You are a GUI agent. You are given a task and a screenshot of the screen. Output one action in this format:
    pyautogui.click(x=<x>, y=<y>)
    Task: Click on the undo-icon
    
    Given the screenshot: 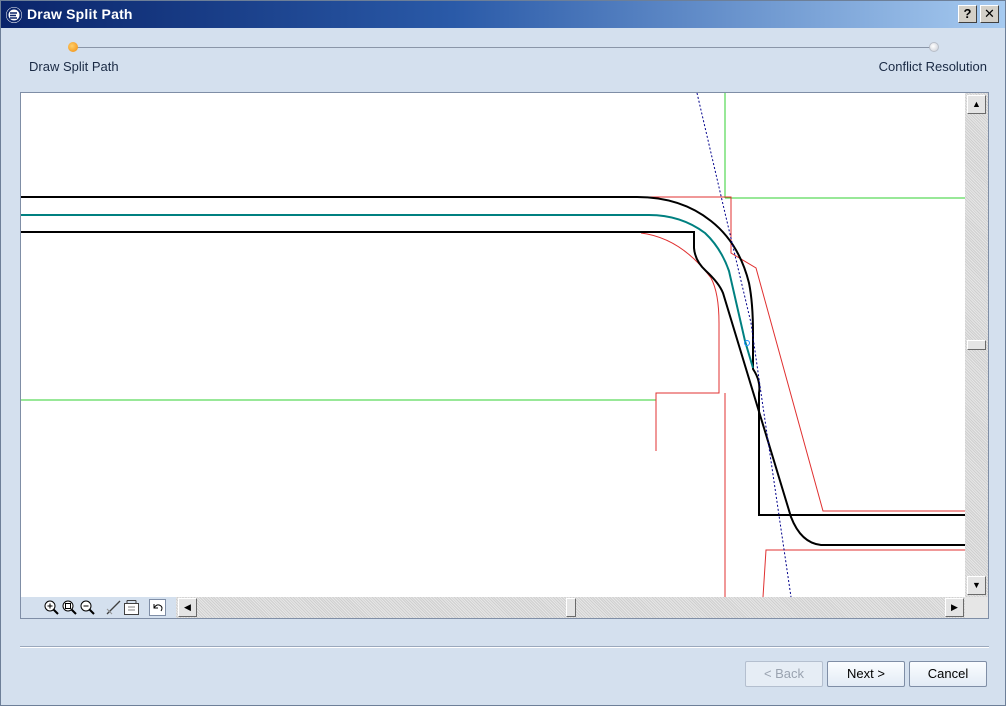 What is the action you would take?
    pyautogui.click(x=157, y=607)
    